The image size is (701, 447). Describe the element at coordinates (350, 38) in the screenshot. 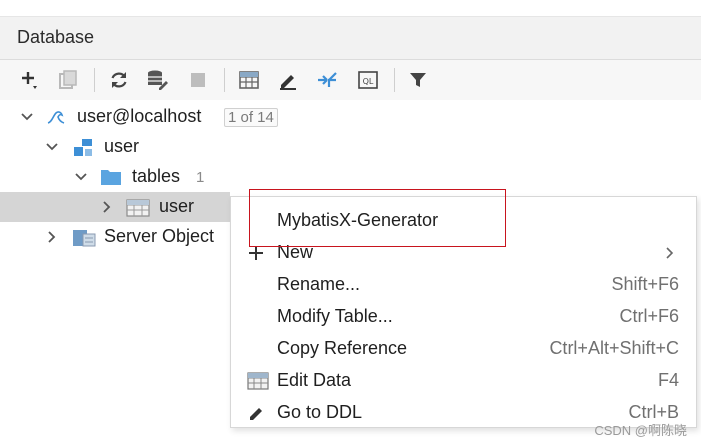

I see `tool-window-header: Database` at that location.